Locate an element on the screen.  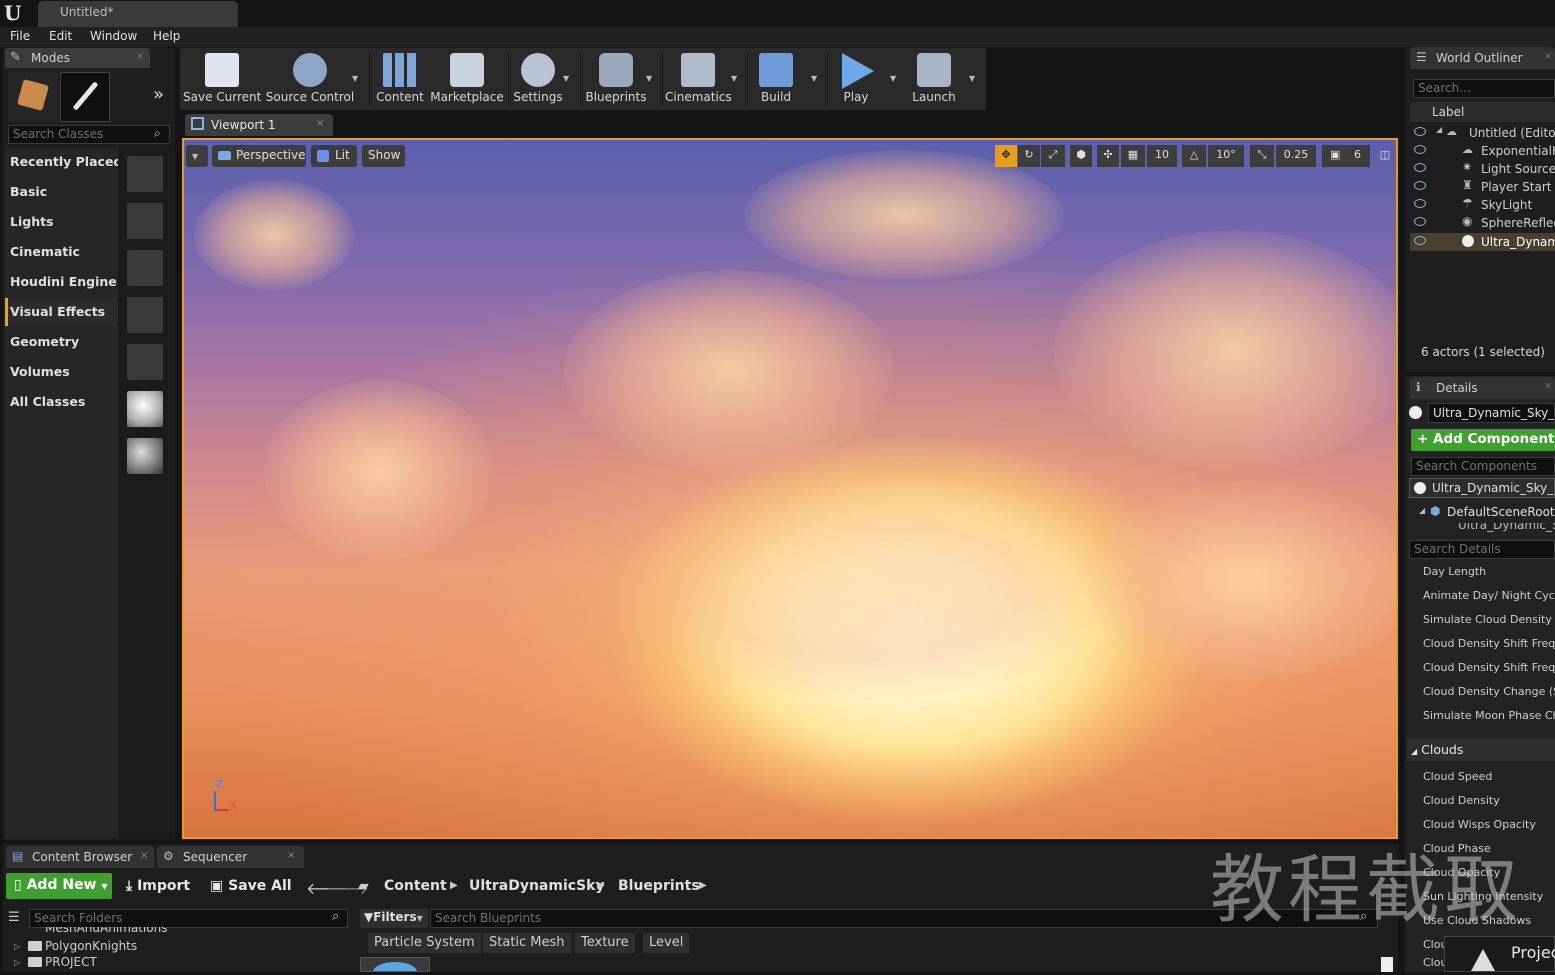
cinematics-button: Cinematics is located at coordinates (698, 79).